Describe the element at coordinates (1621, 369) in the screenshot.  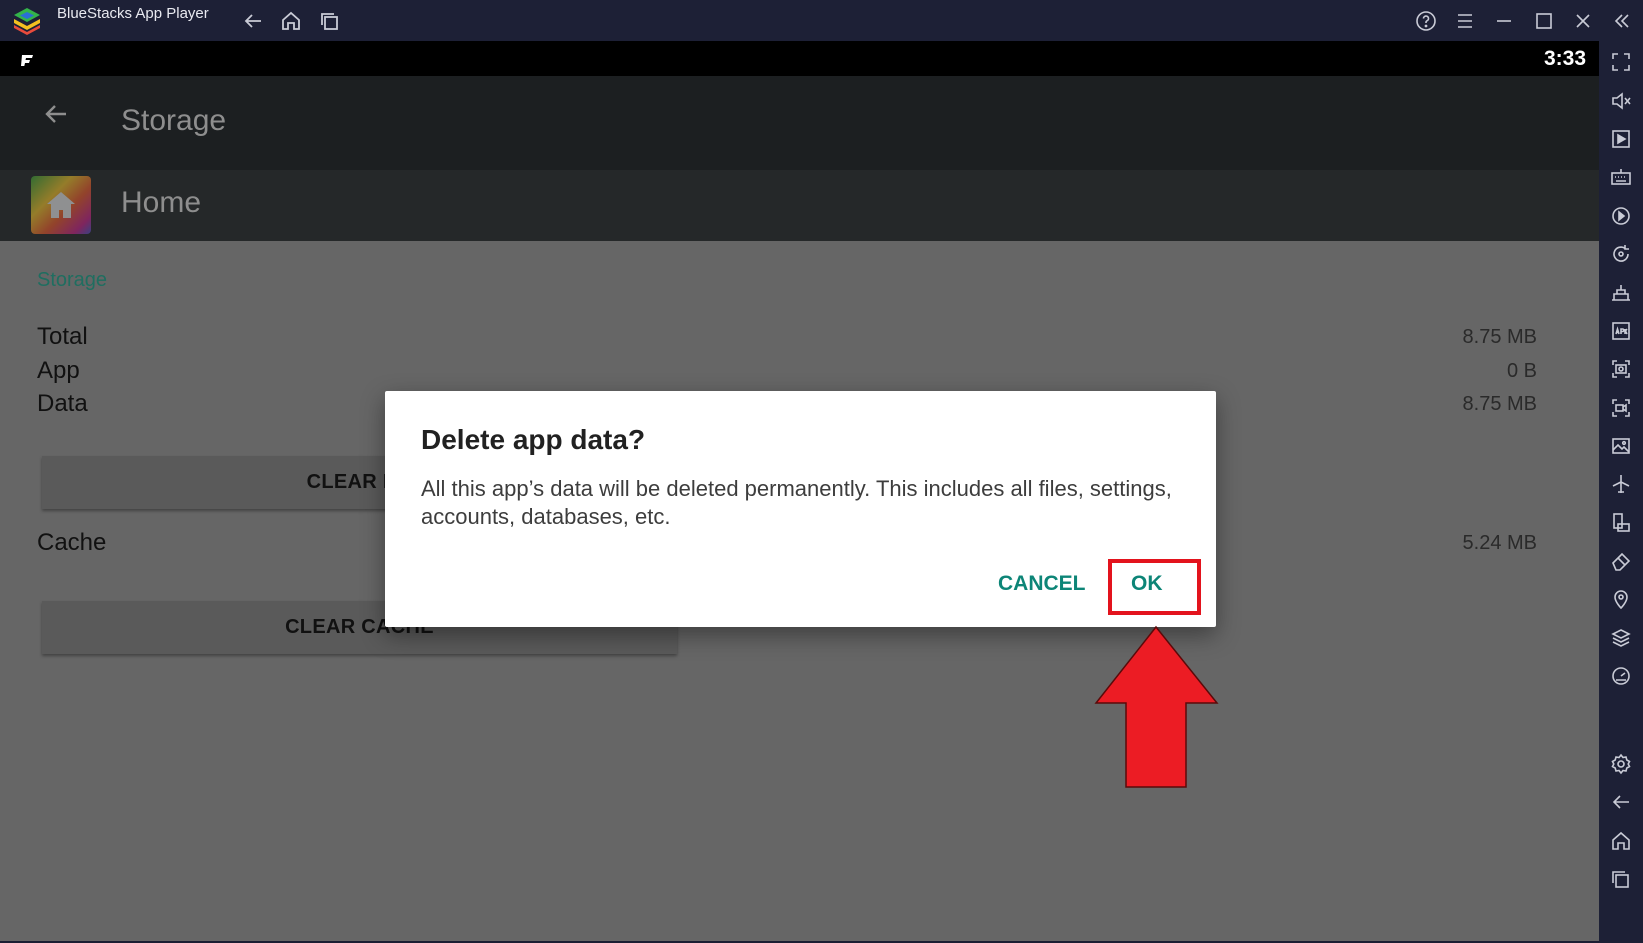
I see `screenshot-icon` at that location.